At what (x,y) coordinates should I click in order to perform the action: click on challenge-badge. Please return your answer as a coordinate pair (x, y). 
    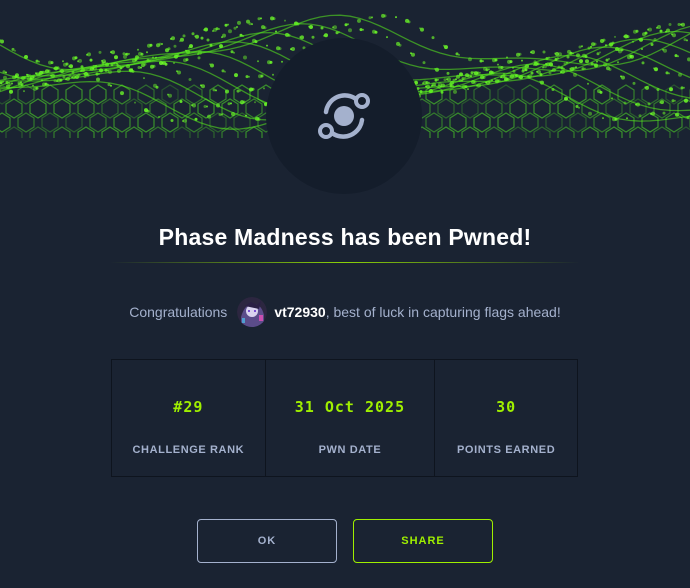
    Looking at the image, I should click on (344, 116).